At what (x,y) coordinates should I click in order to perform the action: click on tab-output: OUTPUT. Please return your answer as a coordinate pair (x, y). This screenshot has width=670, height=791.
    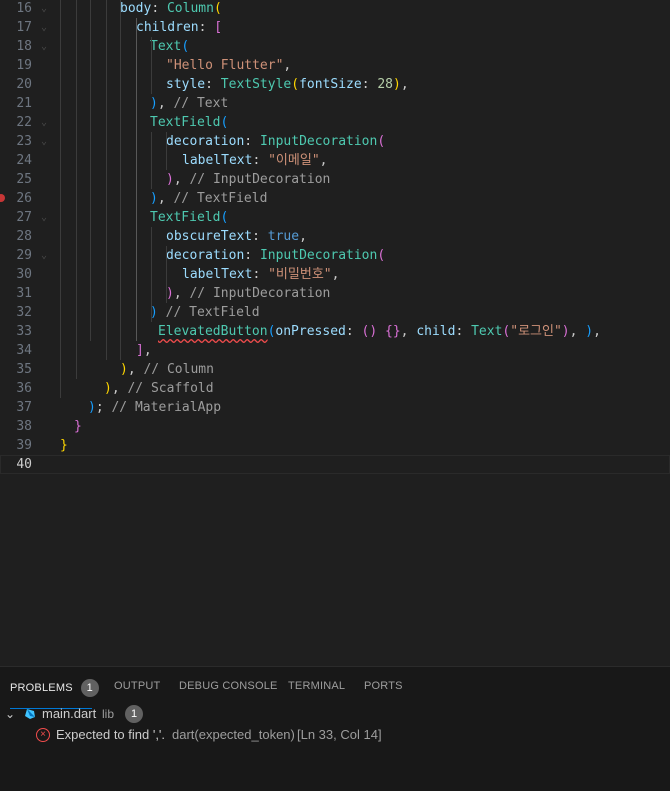
    Looking at the image, I should click on (137, 689).